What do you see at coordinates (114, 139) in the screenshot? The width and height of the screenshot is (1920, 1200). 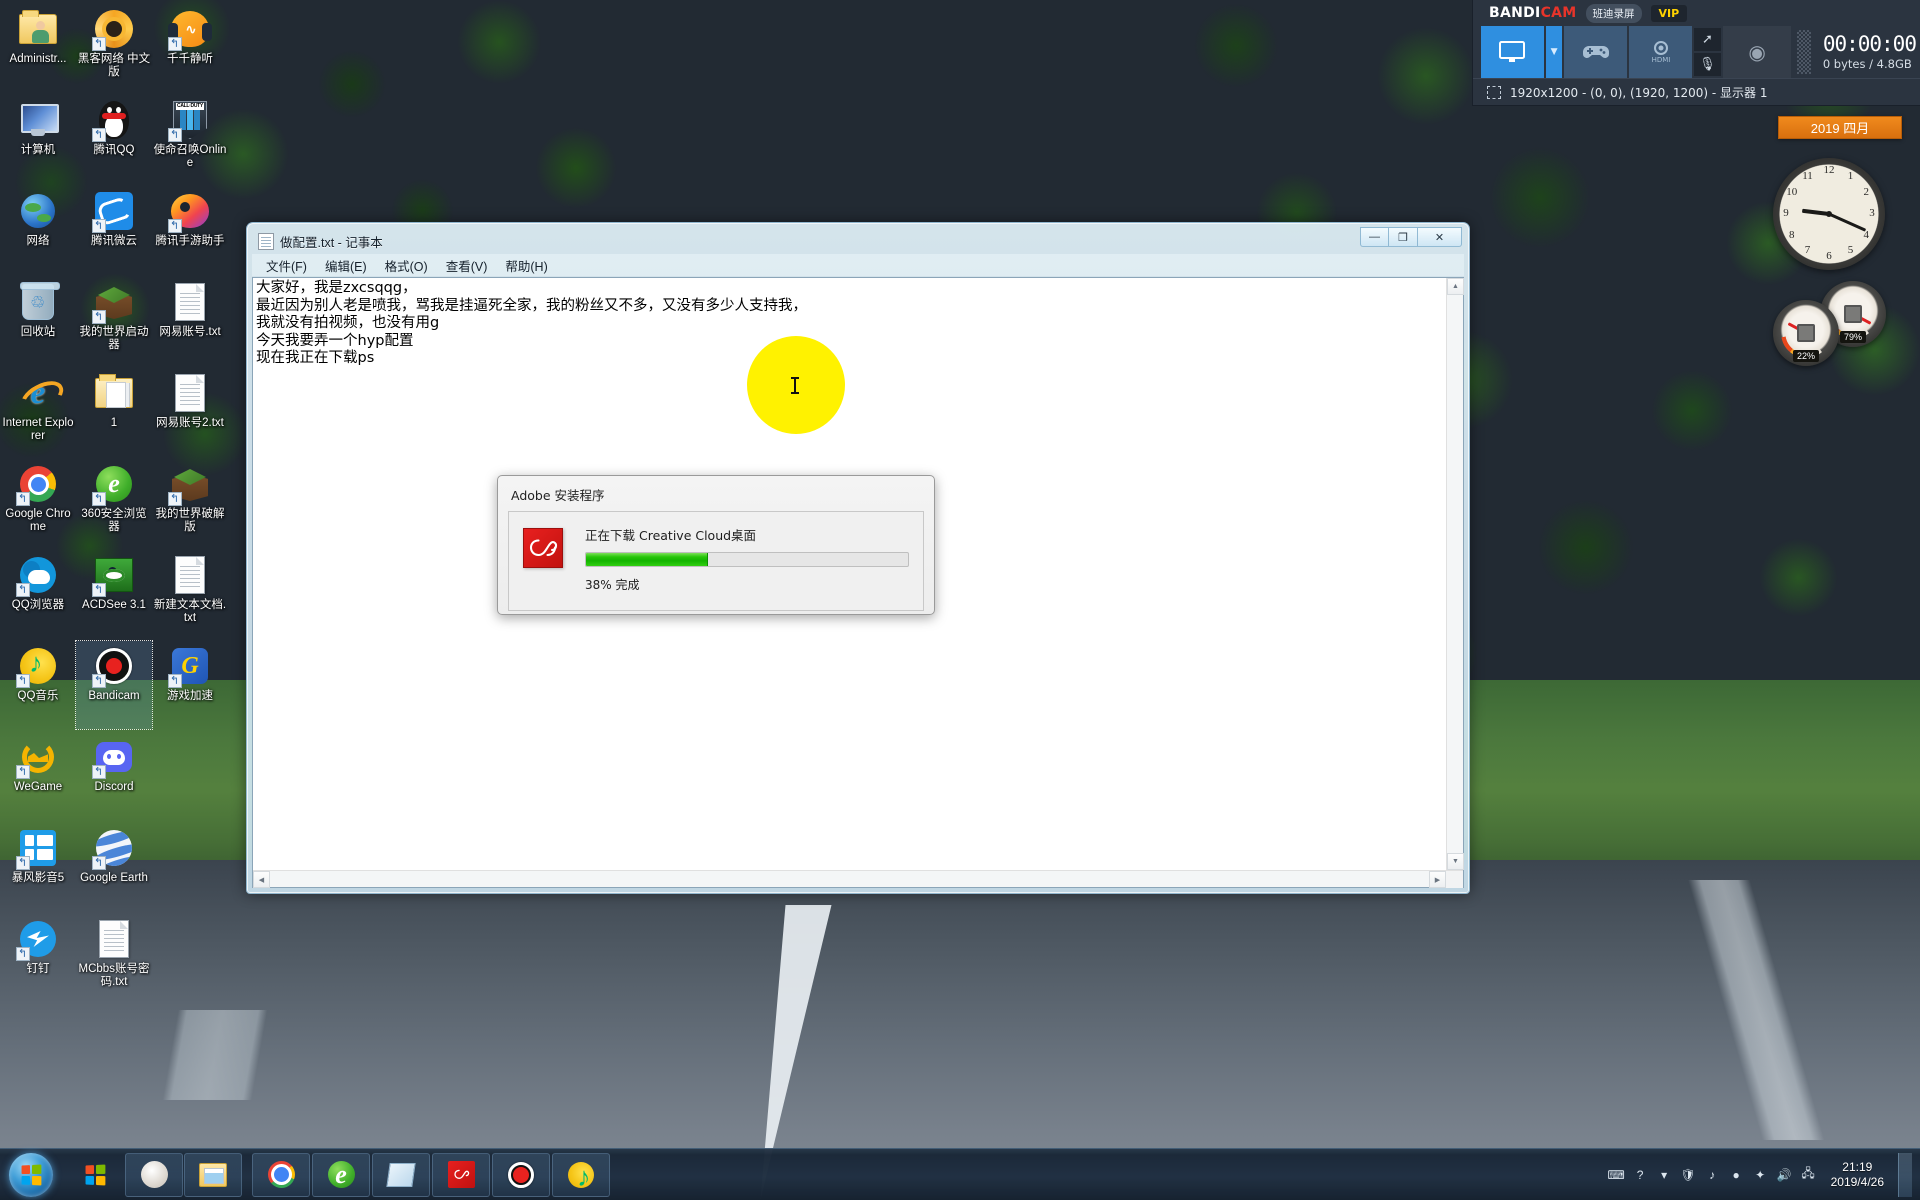 I see `desktop-icon-4: 腾讯QQ` at bounding box center [114, 139].